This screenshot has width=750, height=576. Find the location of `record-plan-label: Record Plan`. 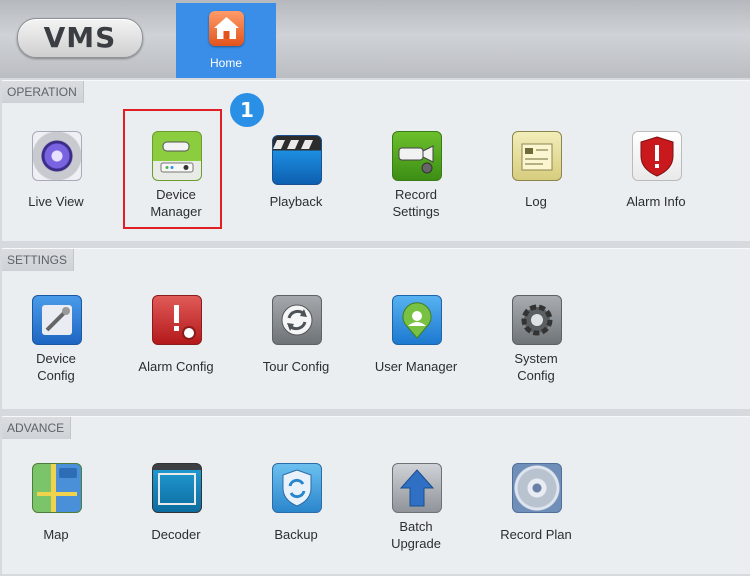

record-plan-label: Record Plan is located at coordinates (536, 534).